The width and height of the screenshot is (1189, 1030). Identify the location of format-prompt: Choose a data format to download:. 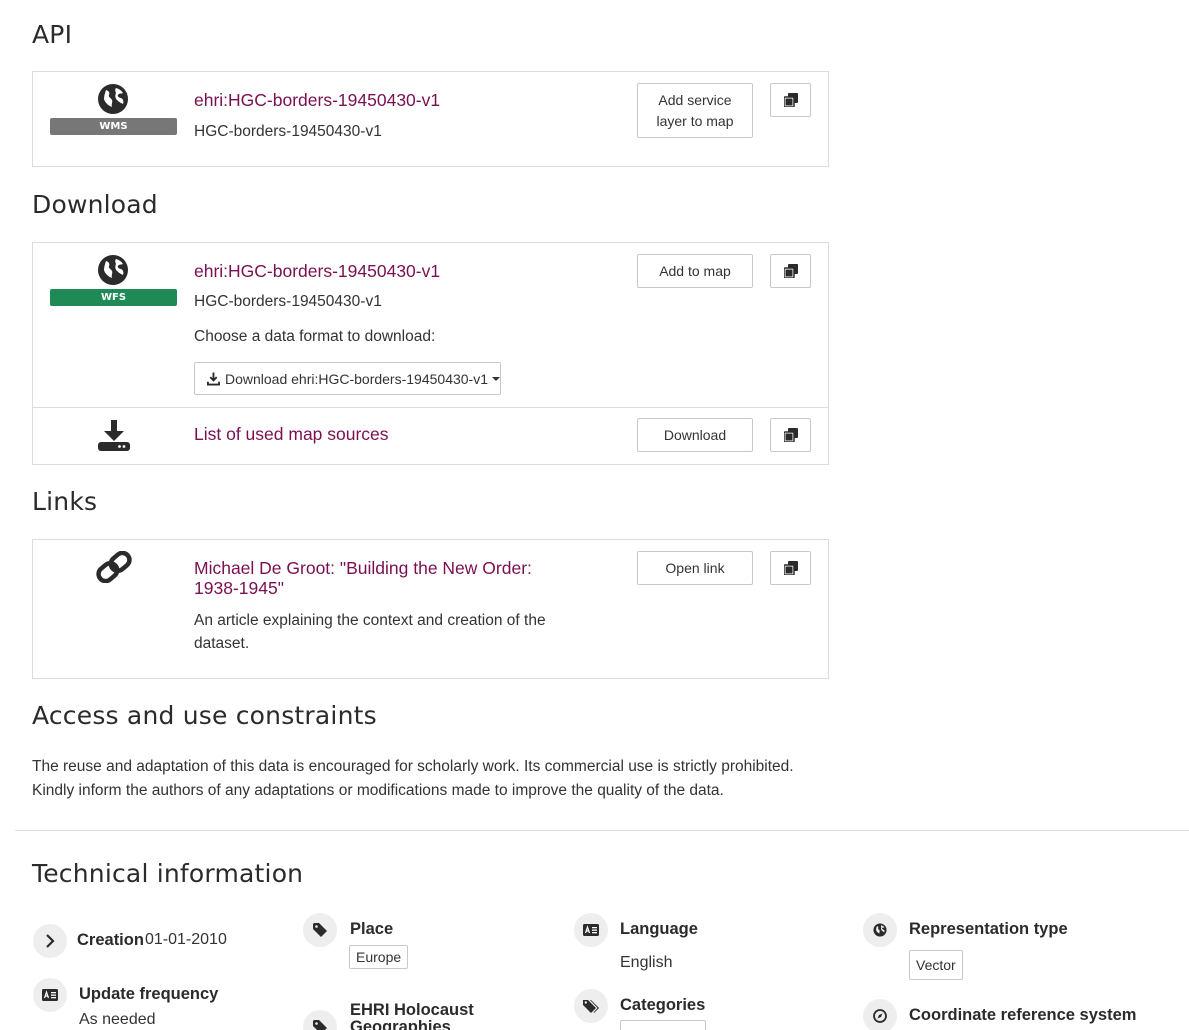
(315, 336).